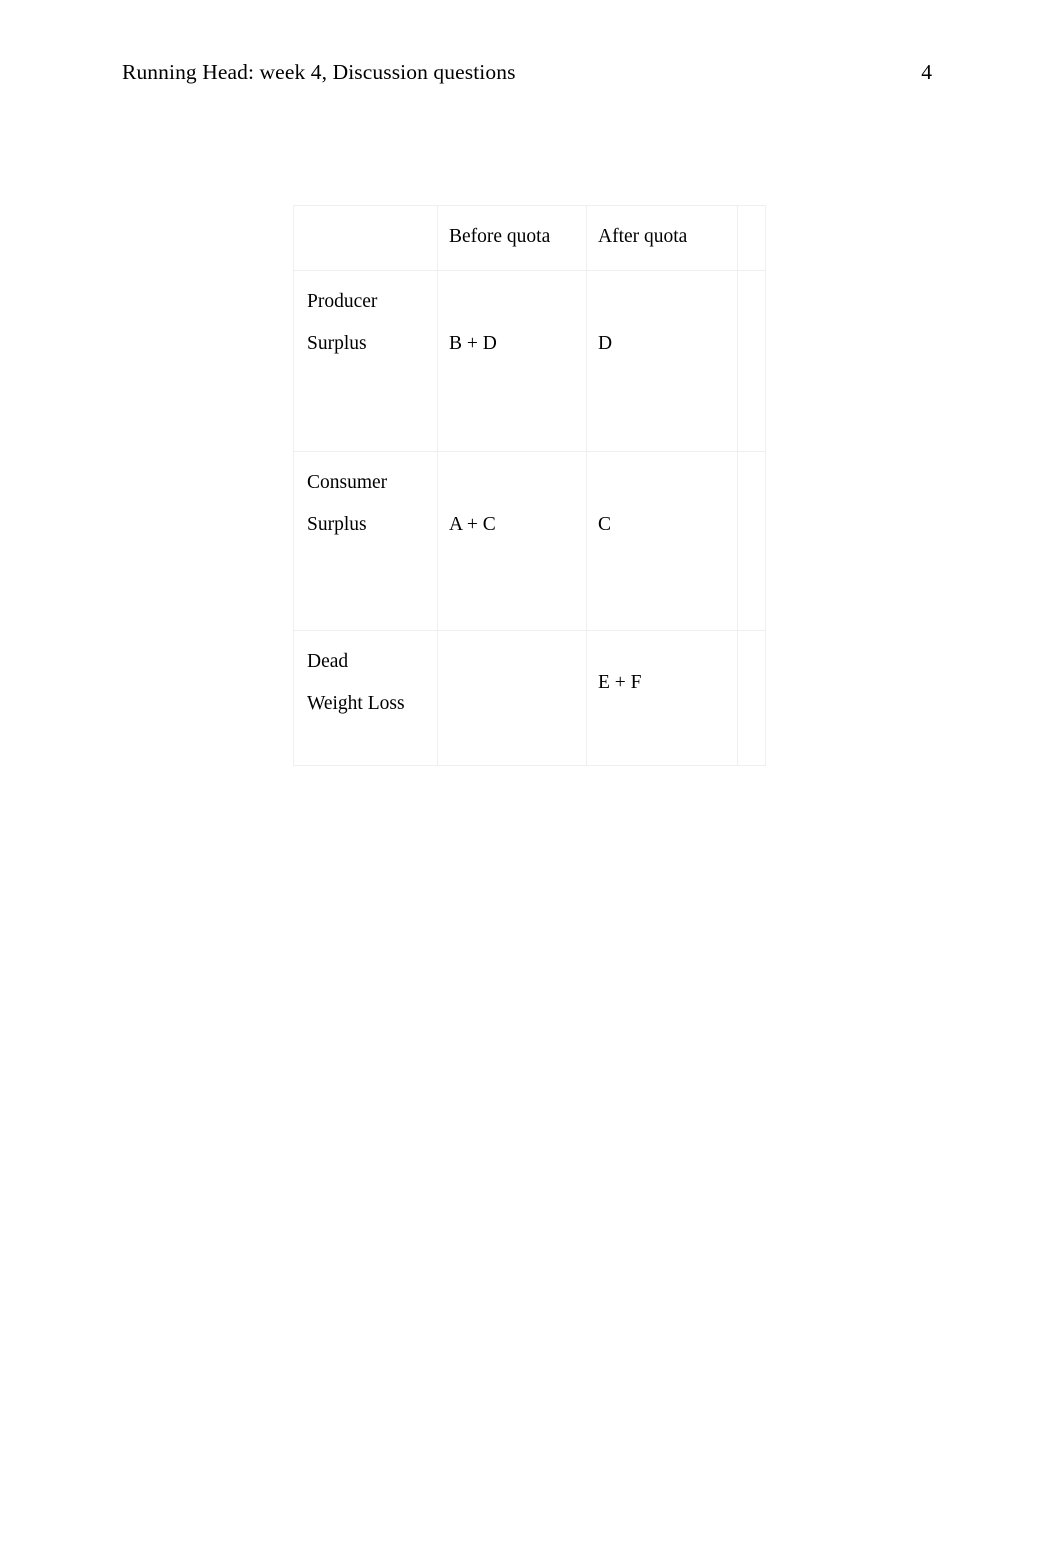  What do you see at coordinates (512, 361) in the screenshot?
I see `cell-producer-before-quota: B + D` at bounding box center [512, 361].